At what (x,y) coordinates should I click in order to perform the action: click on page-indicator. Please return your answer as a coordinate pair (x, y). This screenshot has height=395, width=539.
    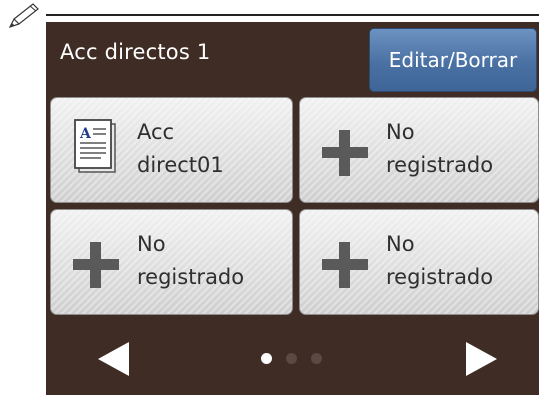
    Looking at the image, I should click on (291, 358).